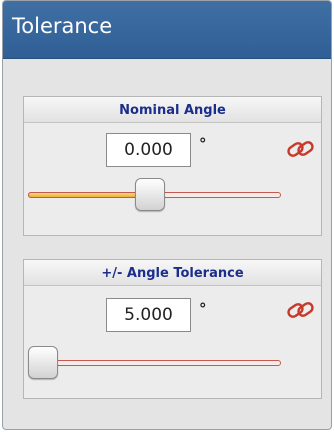 This screenshot has height=432, width=334. I want to click on angle-tolerance-unit: °, so click(203, 309).